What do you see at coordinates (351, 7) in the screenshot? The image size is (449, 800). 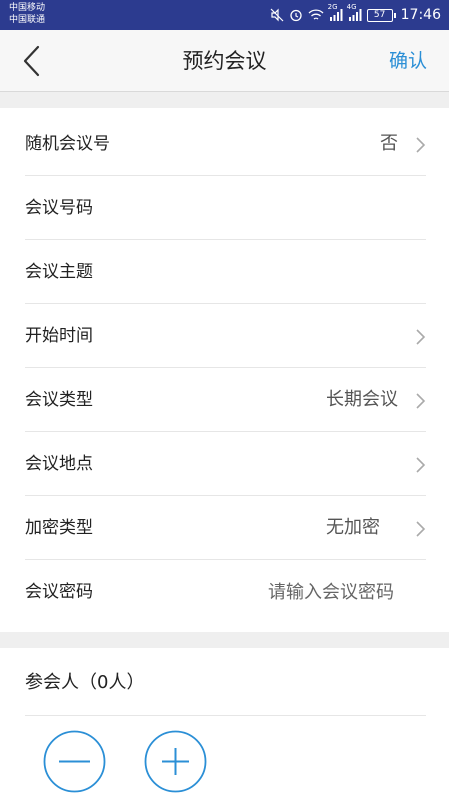 I see `network-type-2: 4G` at bounding box center [351, 7].